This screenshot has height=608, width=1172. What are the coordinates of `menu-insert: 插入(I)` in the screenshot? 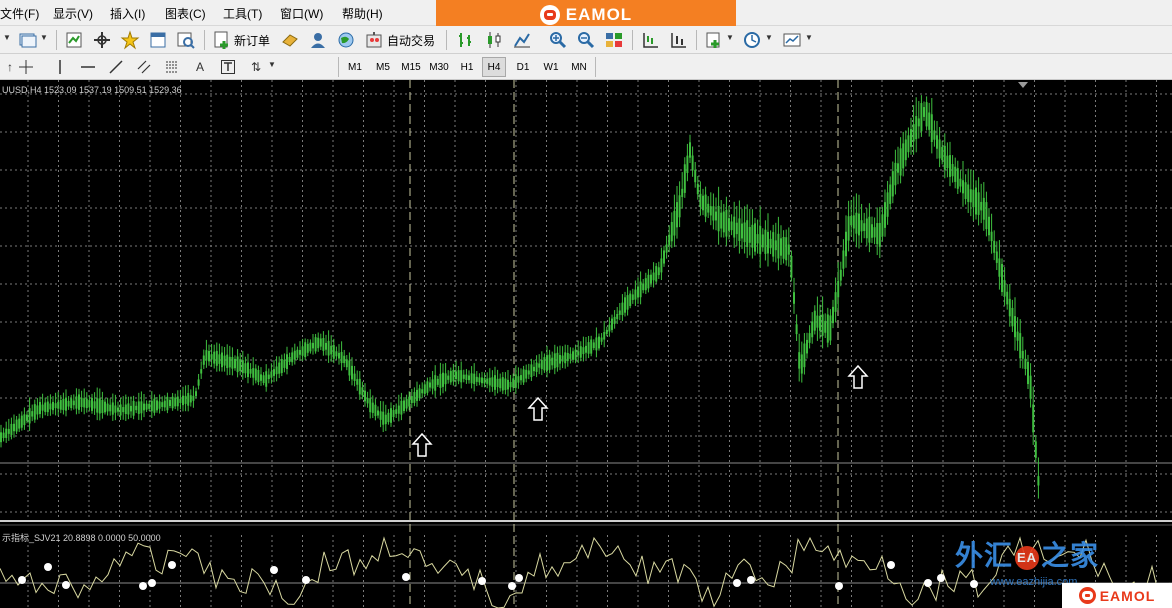 It's located at (127, 13).